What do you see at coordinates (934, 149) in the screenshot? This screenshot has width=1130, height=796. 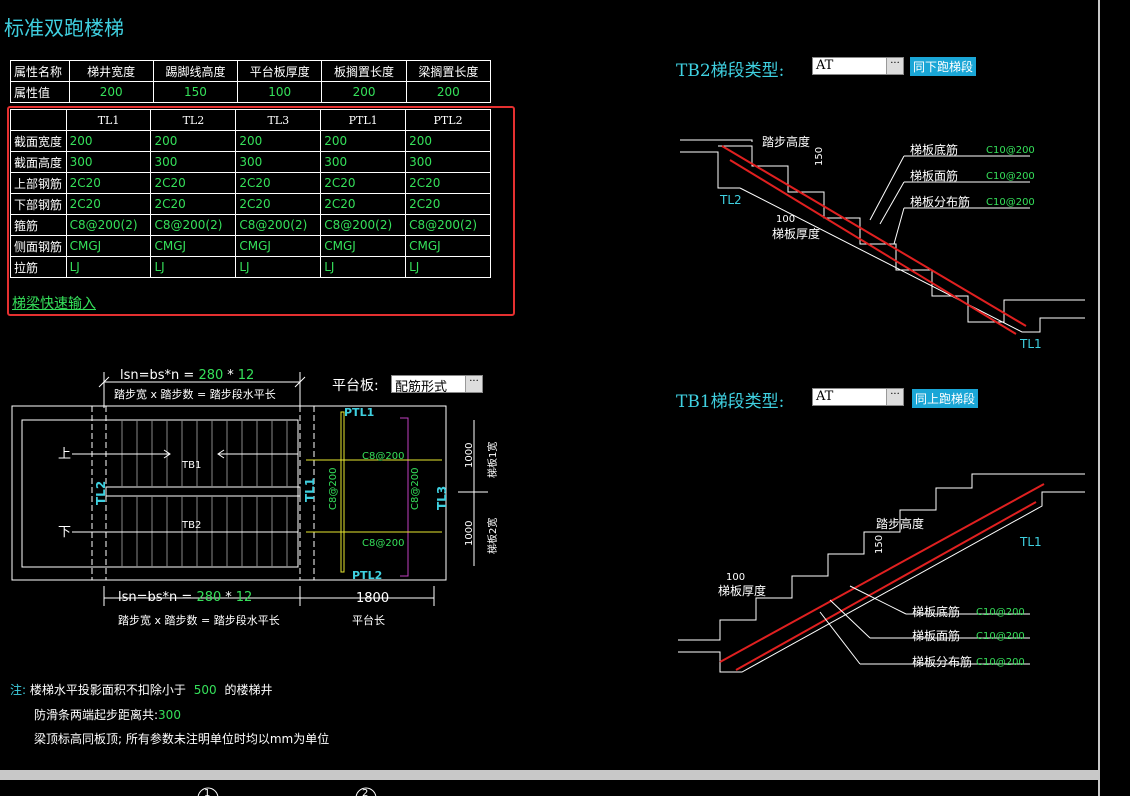 I see `tb2-bottom-label: 梯板底筋` at bounding box center [934, 149].